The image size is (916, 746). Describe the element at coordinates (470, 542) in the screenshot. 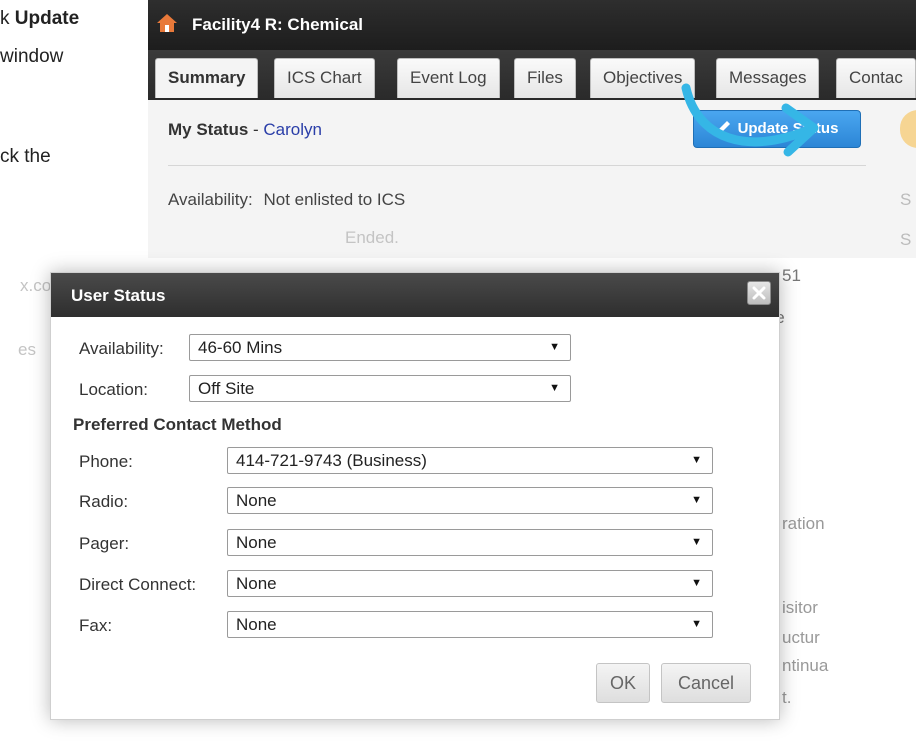

I see `pager-select: None ▼` at that location.